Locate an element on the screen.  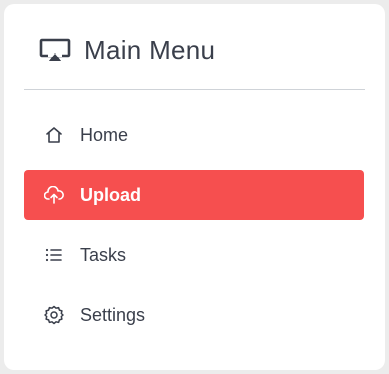
header-divider is located at coordinates (194, 89).